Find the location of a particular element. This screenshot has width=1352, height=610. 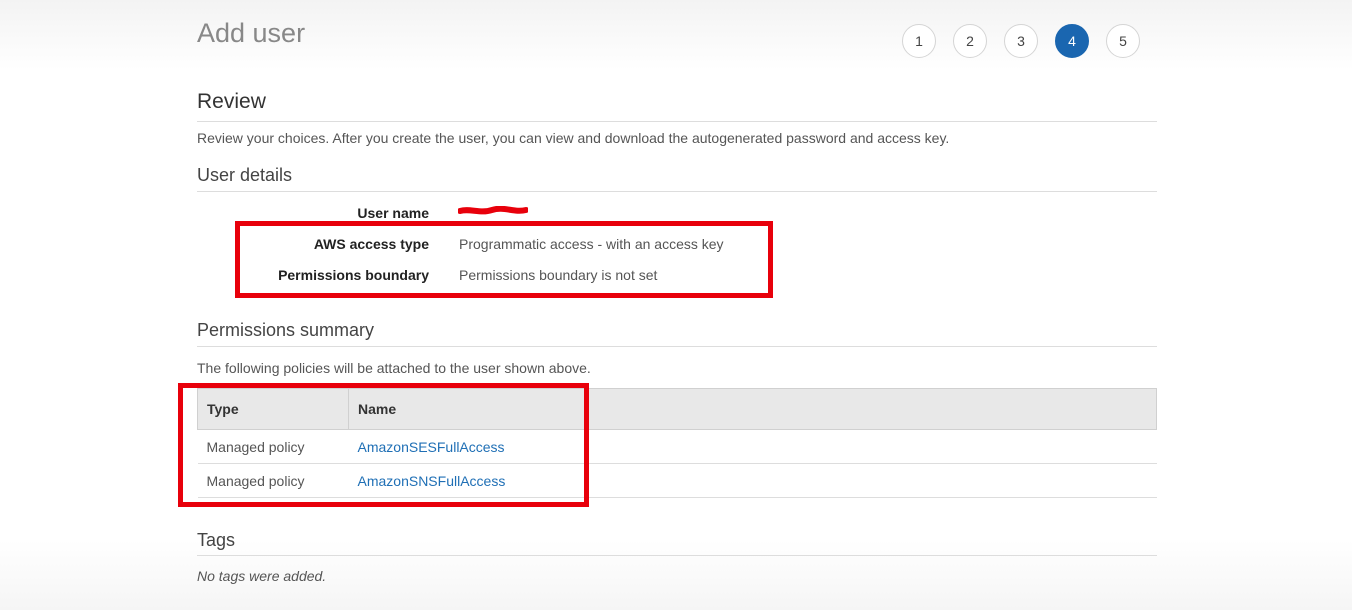

step-indicator: 1 2 3 4 5 is located at coordinates (1021, 41).